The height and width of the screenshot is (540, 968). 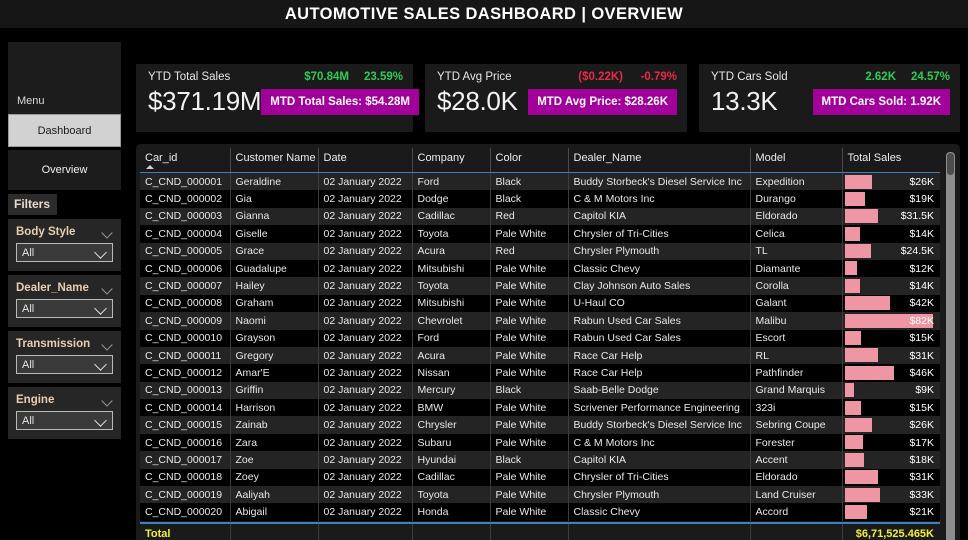 I want to click on filter-transmission-value: All, so click(x=28, y=364).